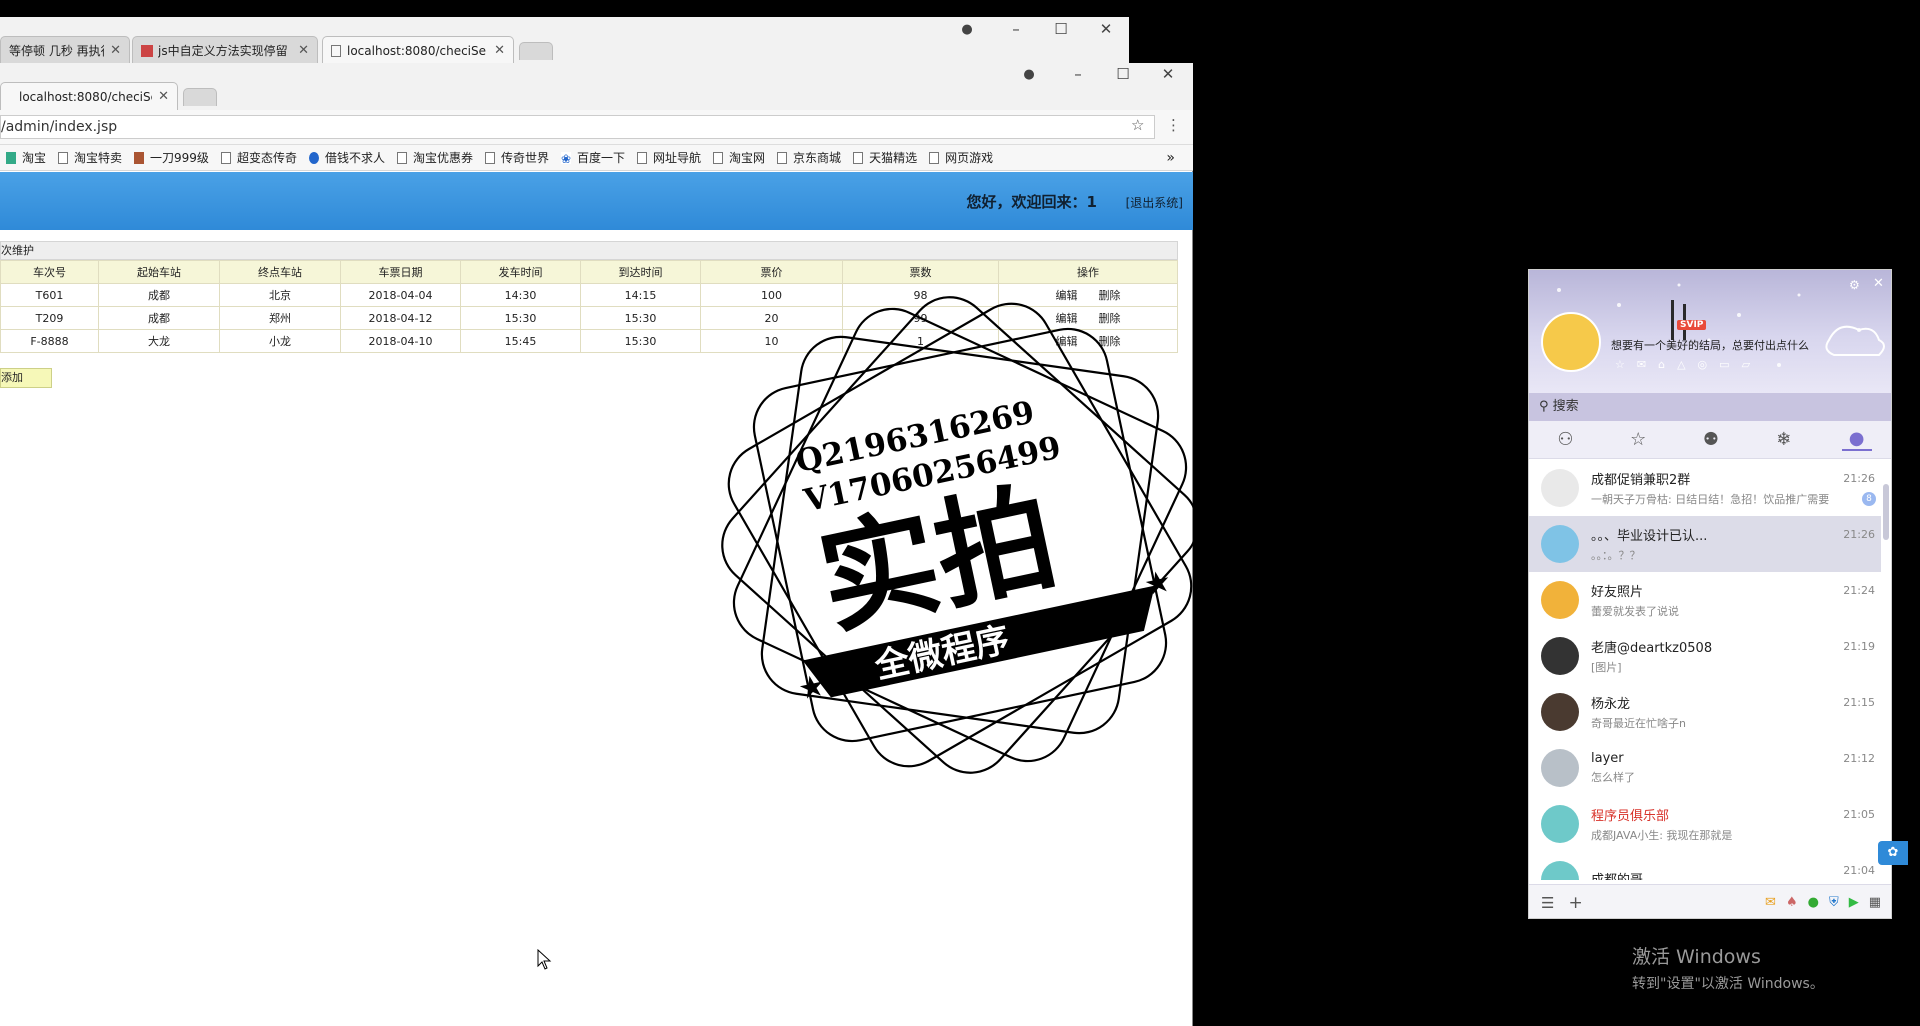 Image resolution: width=1920 pixels, height=1026 pixels. I want to click on user-avatar, so click(1571, 342).